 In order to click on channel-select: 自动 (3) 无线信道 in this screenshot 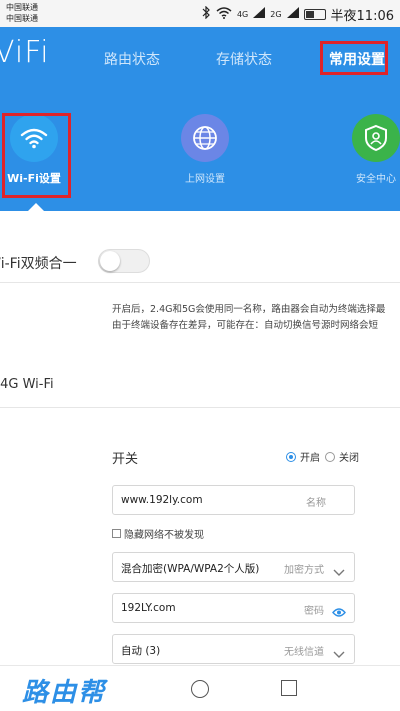, I will do `click(233, 649)`.